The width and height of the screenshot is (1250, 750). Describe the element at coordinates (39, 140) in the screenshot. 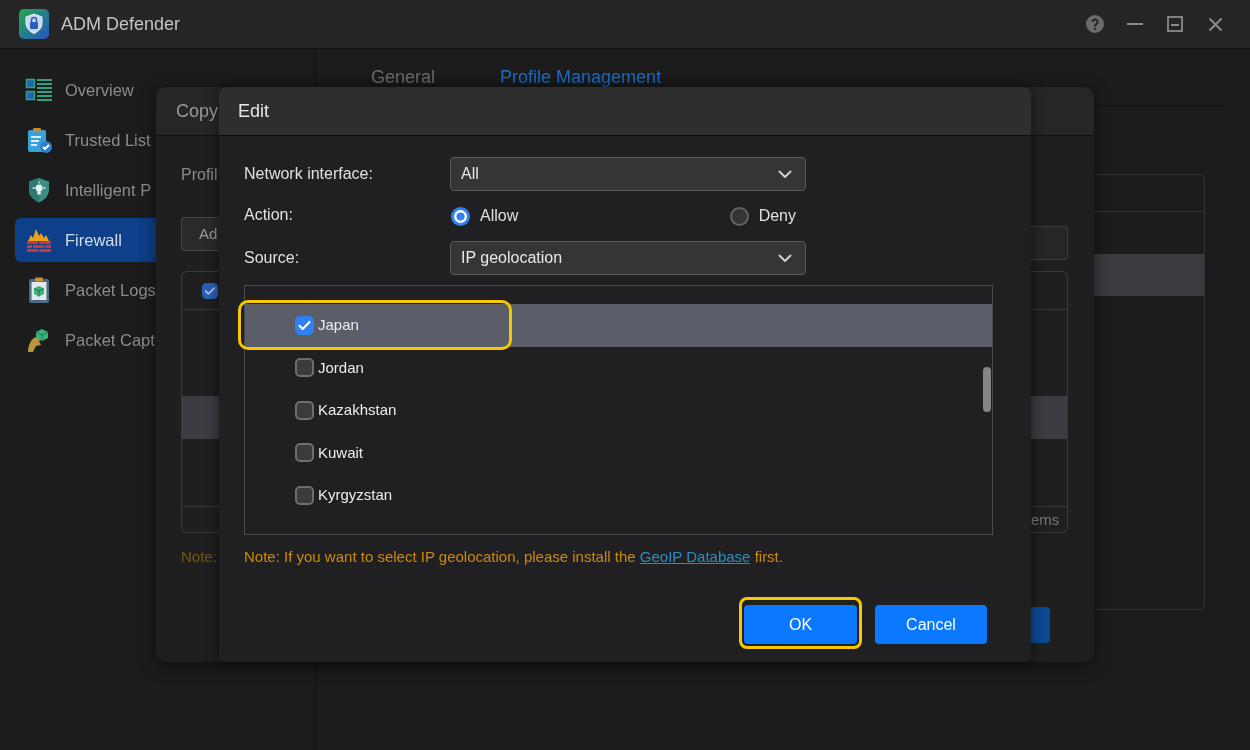

I see `clipboard-check-icon` at that location.